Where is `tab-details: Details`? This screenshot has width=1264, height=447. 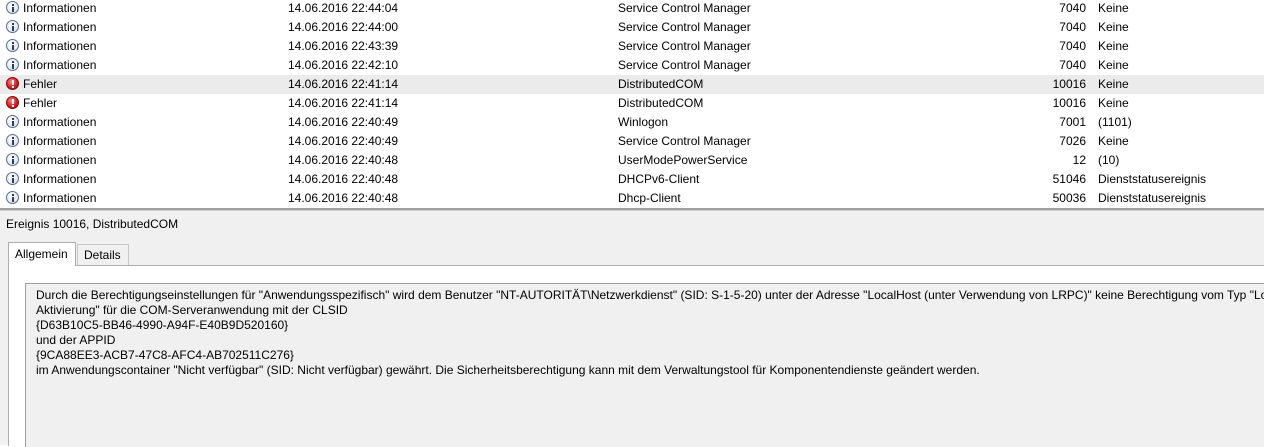 tab-details: Details is located at coordinates (103, 254).